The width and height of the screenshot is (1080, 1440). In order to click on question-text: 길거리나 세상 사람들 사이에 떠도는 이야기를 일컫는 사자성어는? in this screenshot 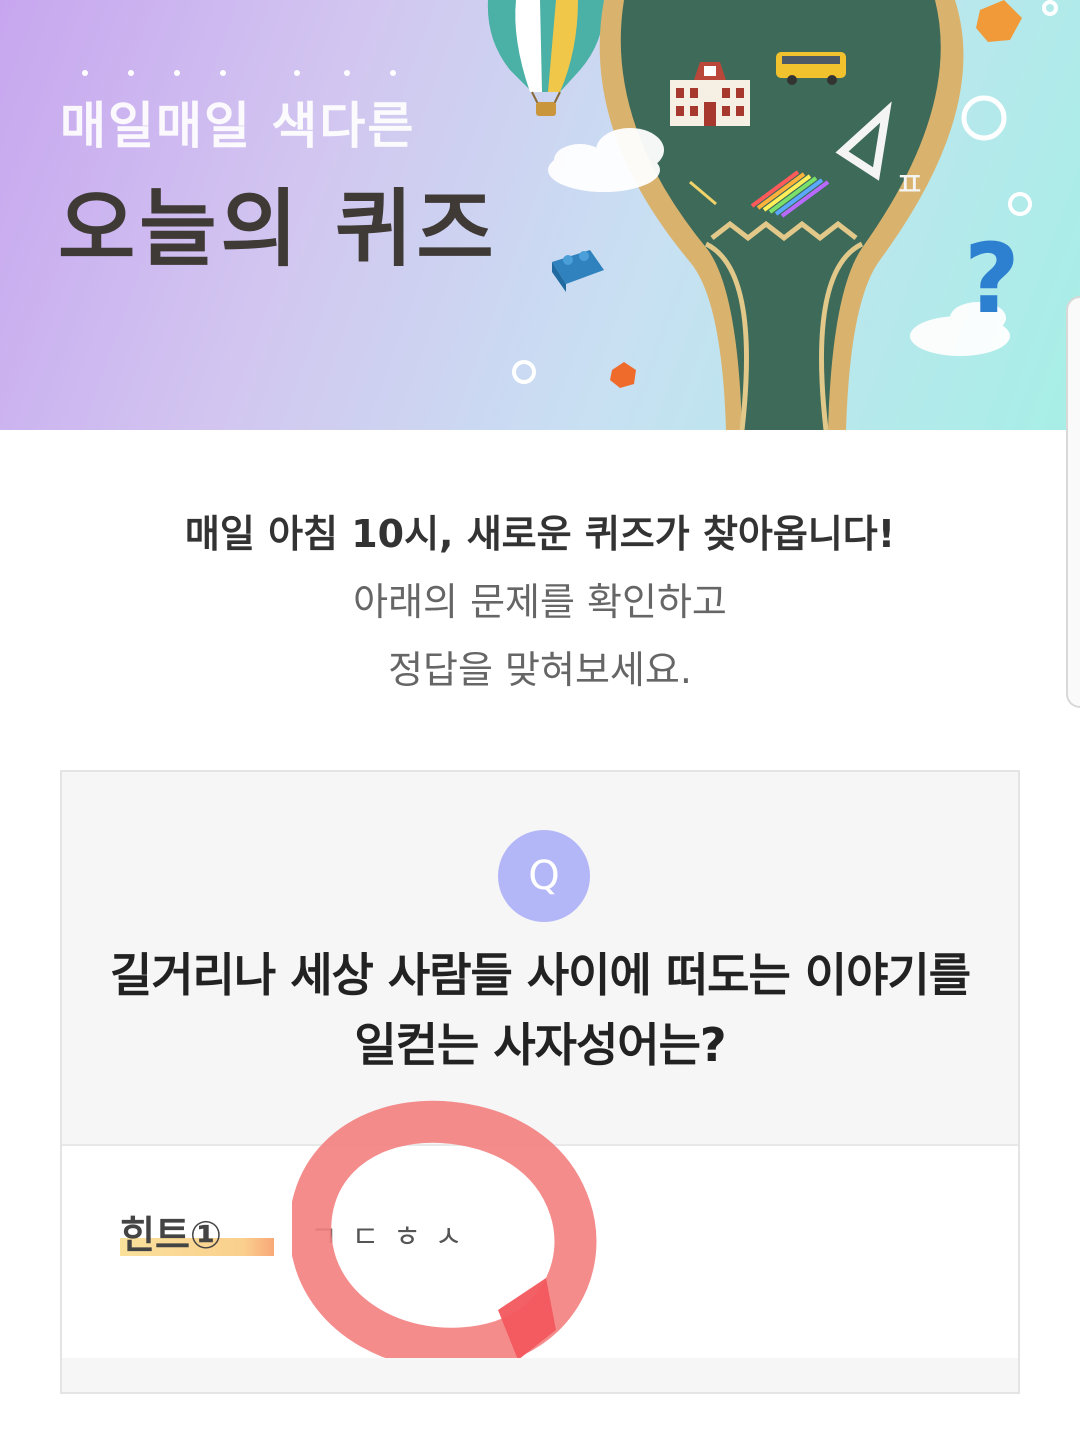, I will do `click(540, 1010)`.